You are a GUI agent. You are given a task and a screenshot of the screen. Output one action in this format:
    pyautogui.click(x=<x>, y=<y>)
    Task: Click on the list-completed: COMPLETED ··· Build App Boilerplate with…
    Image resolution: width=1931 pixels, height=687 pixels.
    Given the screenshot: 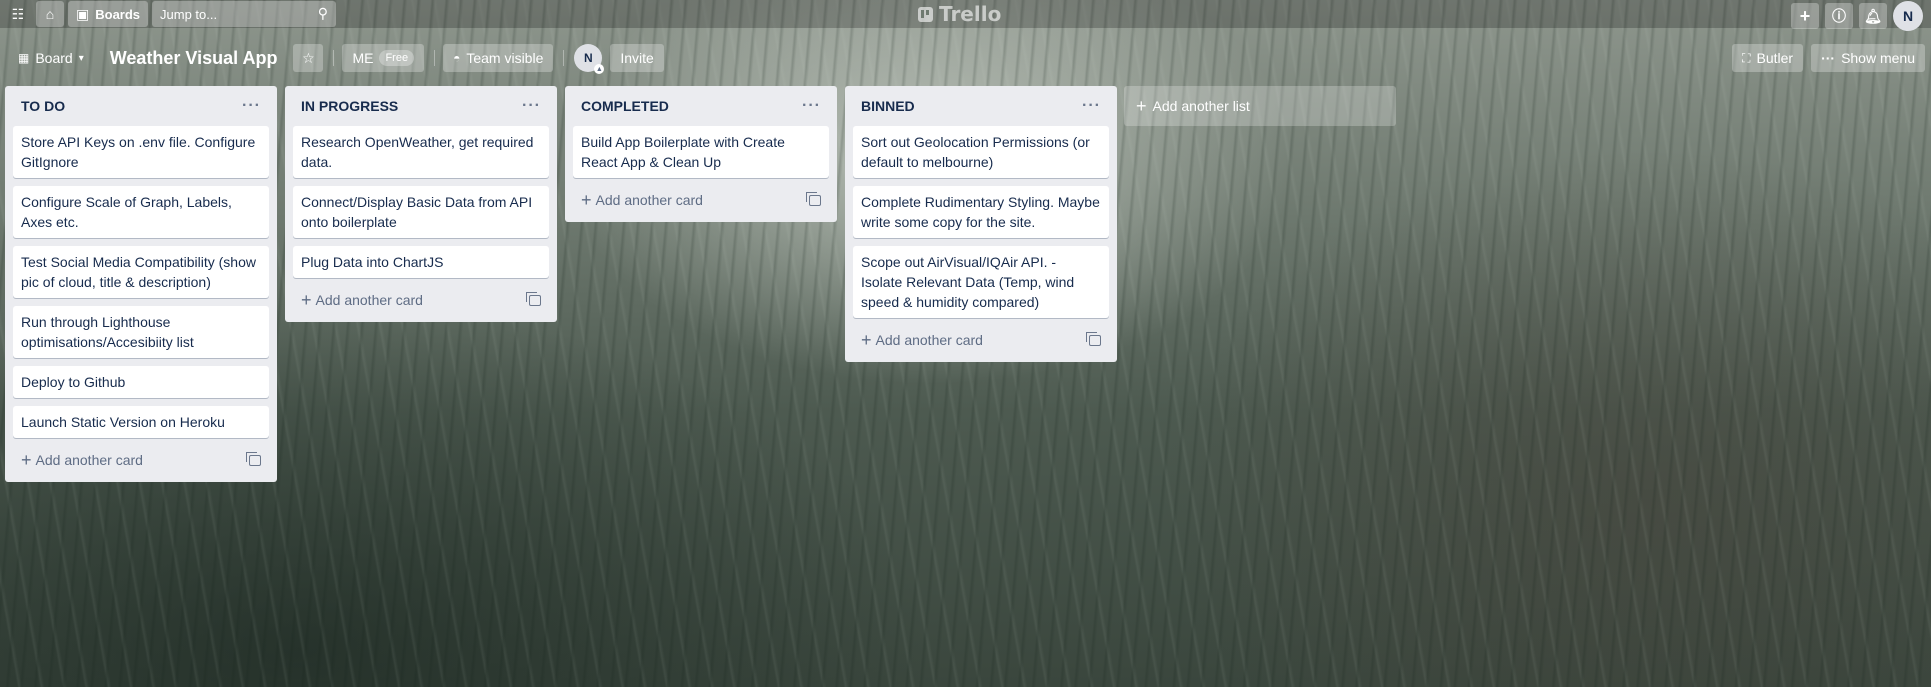 What is the action you would take?
    pyautogui.click(x=701, y=154)
    